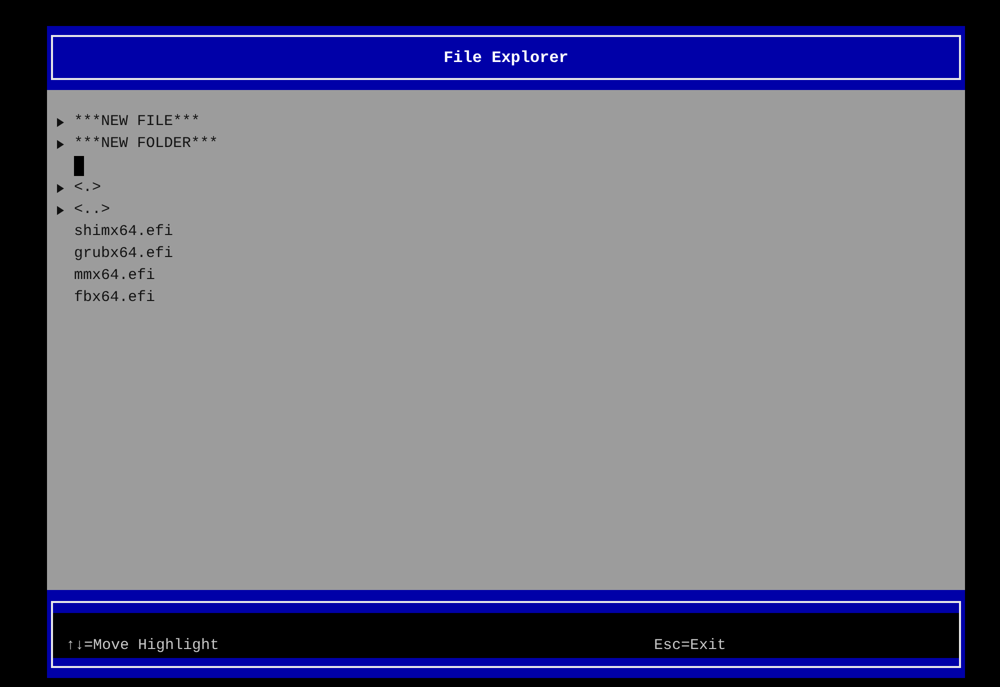 The image size is (1000, 687). Describe the element at coordinates (124, 232) in the screenshot. I see `file-entry: shimx64.efi` at that location.